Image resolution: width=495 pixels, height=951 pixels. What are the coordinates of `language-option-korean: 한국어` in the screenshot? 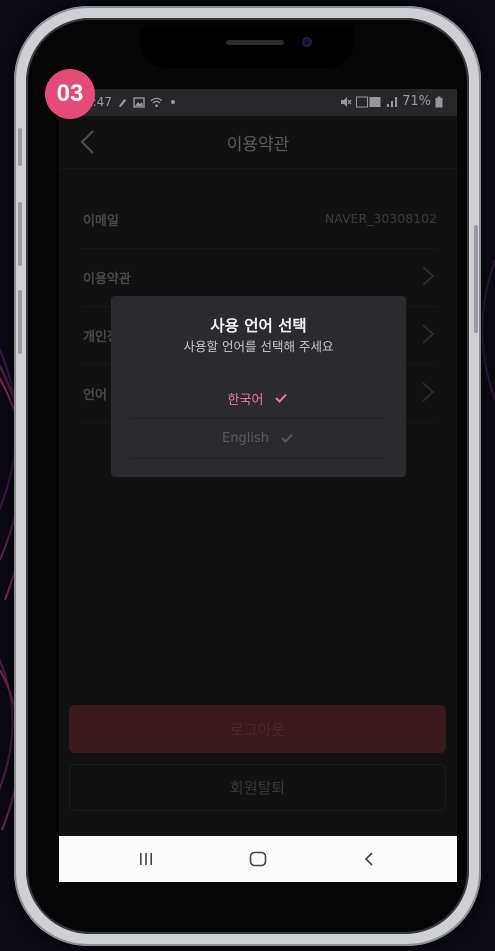 It's located at (257, 398).